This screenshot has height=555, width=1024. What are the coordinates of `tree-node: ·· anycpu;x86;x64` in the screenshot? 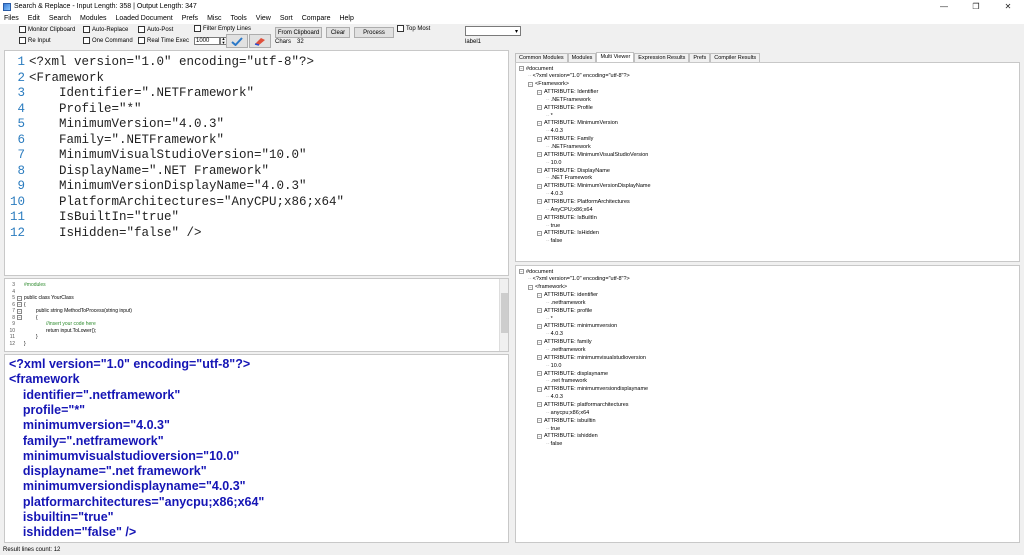 It's located at (567, 412).